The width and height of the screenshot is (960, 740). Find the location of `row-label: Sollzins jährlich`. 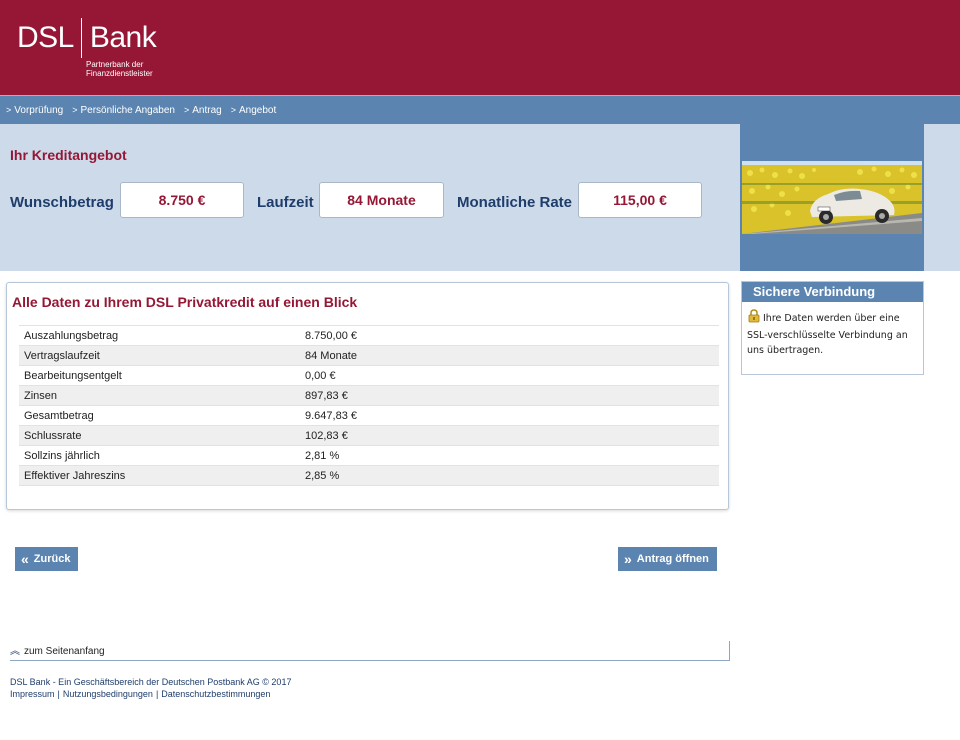

row-label: Sollzins jährlich is located at coordinates (160, 455).